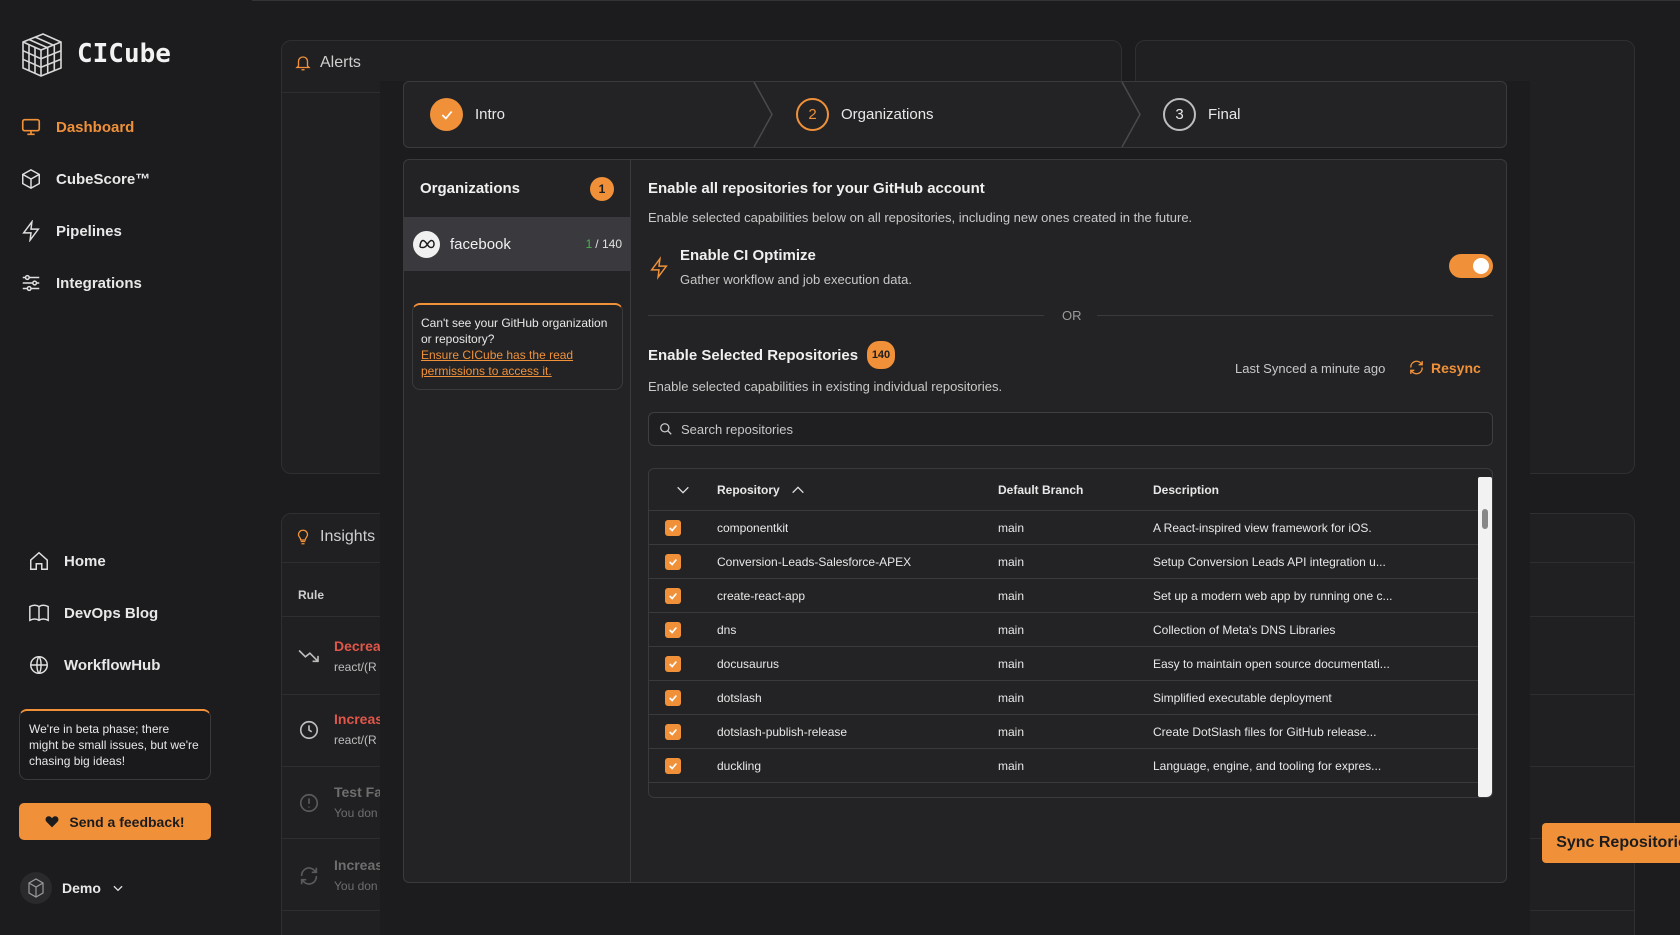 The height and width of the screenshot is (935, 1680). I want to click on trend-down-icon, so click(308, 656).